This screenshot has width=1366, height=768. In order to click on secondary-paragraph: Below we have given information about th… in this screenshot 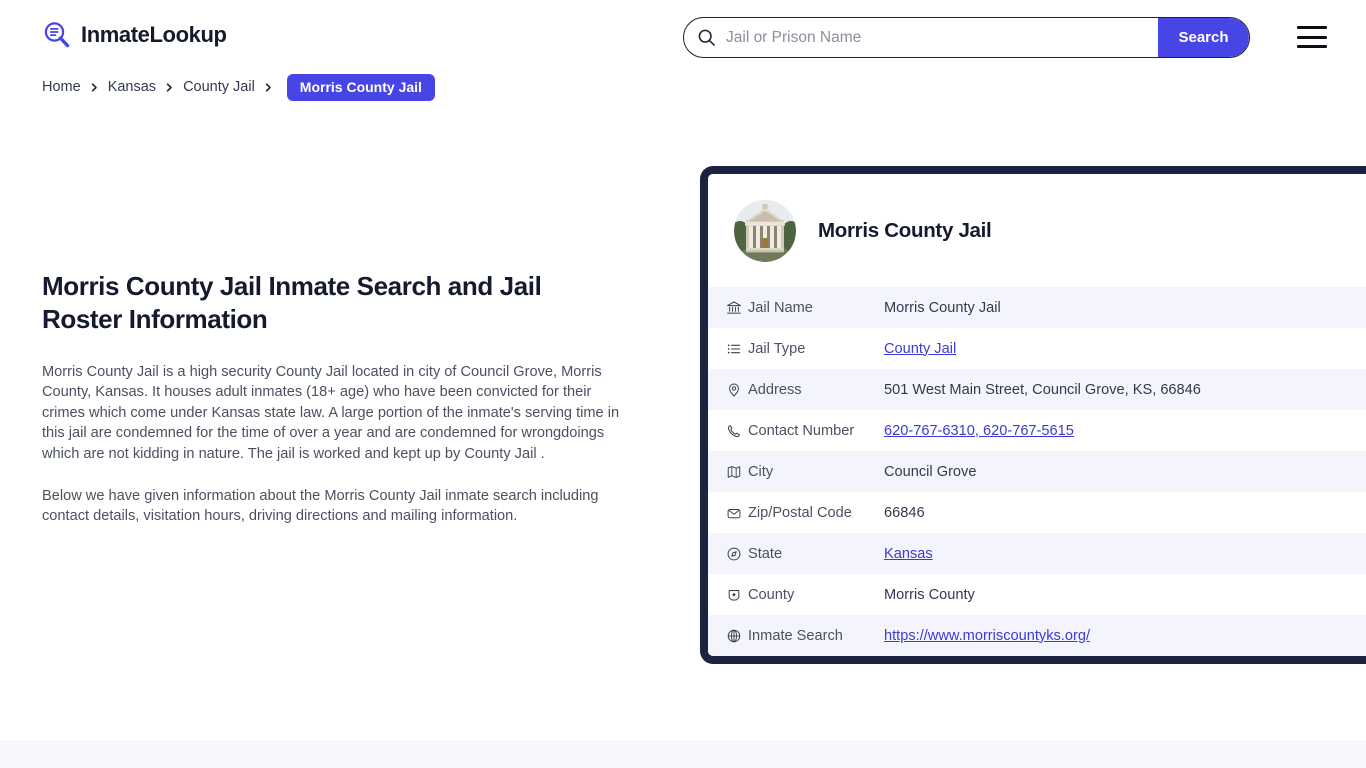, I will do `click(320, 506)`.